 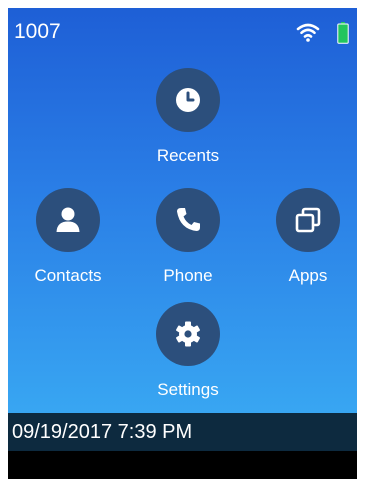 I want to click on stacked-windows-icon, so click(x=308, y=220).